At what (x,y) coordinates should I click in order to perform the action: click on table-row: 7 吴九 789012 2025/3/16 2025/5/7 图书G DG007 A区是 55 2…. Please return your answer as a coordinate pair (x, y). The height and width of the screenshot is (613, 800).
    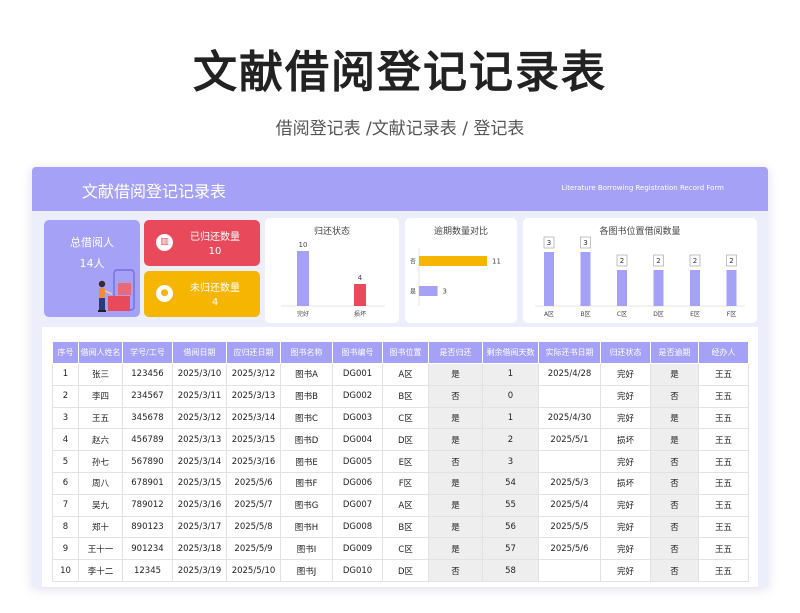
    Looking at the image, I should click on (400, 505).